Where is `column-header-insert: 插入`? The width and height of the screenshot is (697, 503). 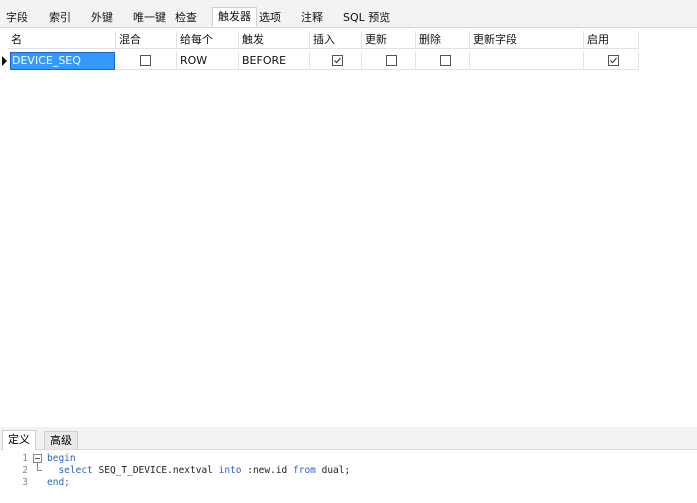
column-header-insert: 插入 is located at coordinates (336, 40).